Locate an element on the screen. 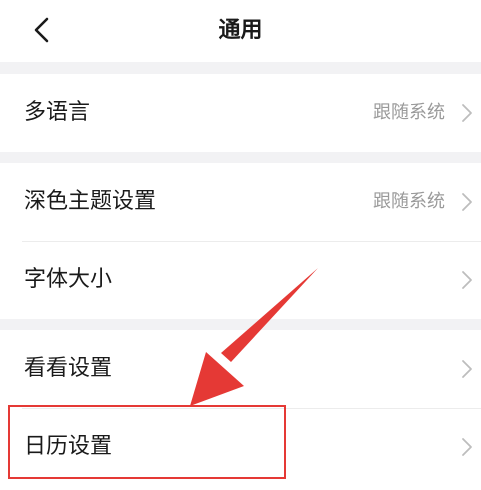  annotation-arrow-icon is located at coordinates (254, 337).